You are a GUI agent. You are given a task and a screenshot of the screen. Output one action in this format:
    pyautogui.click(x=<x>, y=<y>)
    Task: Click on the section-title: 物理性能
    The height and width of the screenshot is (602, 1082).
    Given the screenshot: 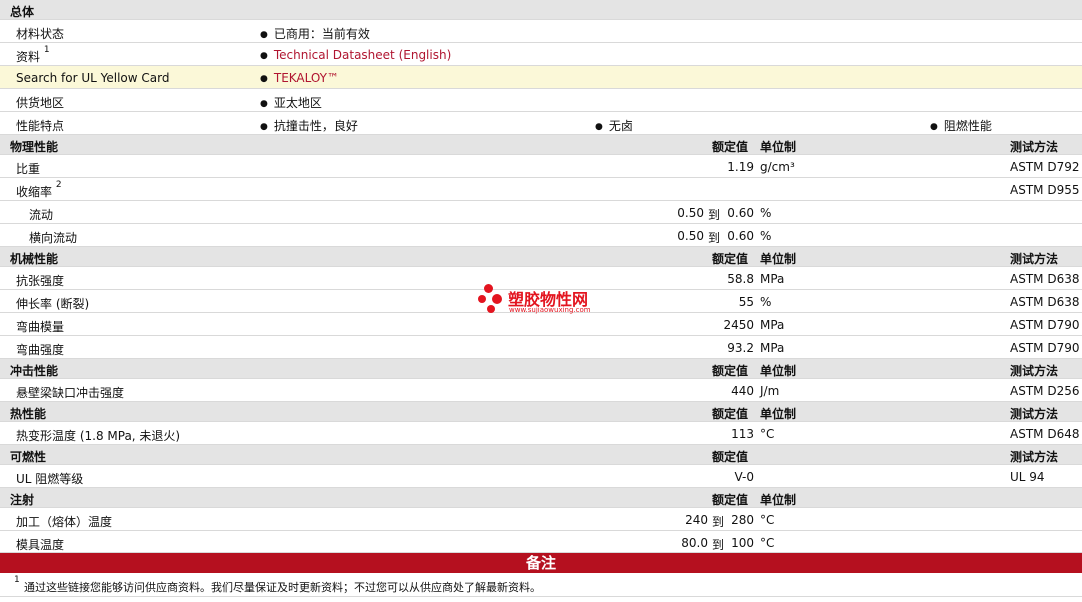 What is the action you would take?
    pyautogui.click(x=34, y=147)
    